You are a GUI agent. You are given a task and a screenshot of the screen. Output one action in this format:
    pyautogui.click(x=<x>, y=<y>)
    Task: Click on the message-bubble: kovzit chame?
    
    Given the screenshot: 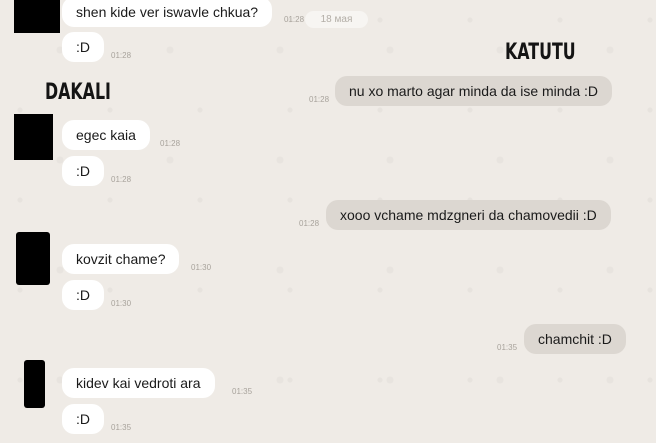 What is the action you would take?
    pyautogui.click(x=121, y=259)
    